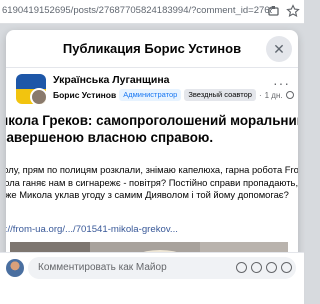 The image size is (320, 304). Describe the element at coordinates (274, 11) in the screenshot. I see `extension-icon` at that location.